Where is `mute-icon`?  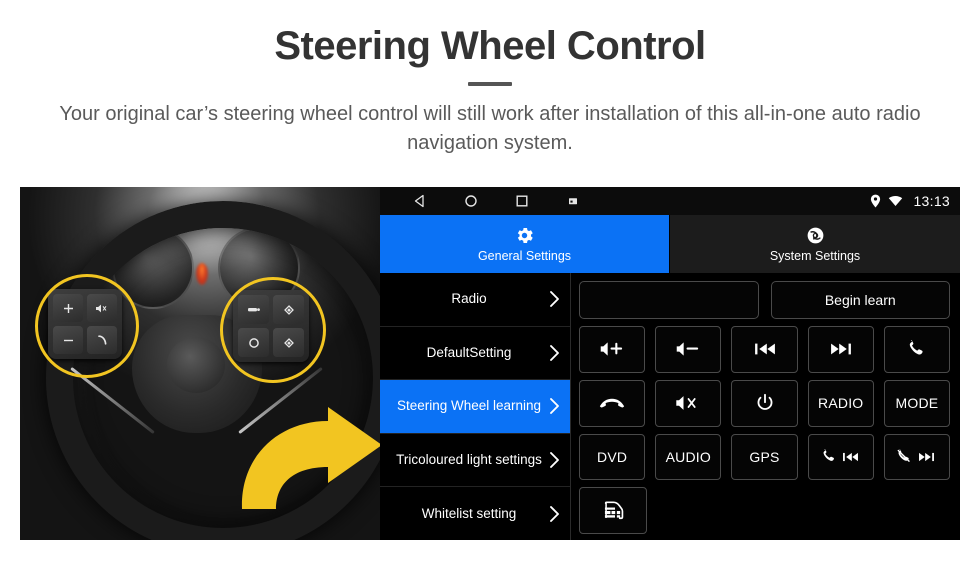 mute-icon is located at coordinates (686, 403).